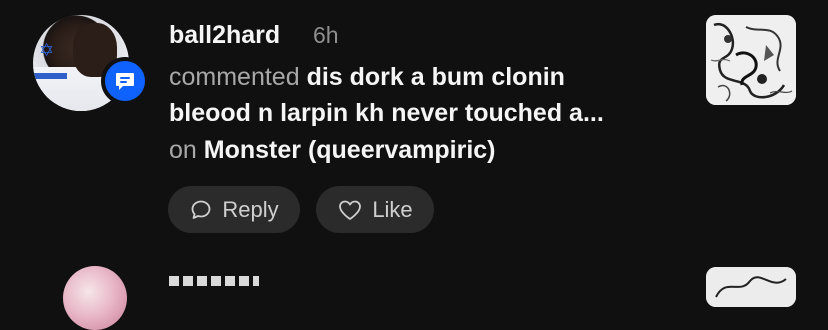 This screenshot has height=330, width=828. What do you see at coordinates (50, 76) in the screenshot?
I see `avatar-stripe` at bounding box center [50, 76].